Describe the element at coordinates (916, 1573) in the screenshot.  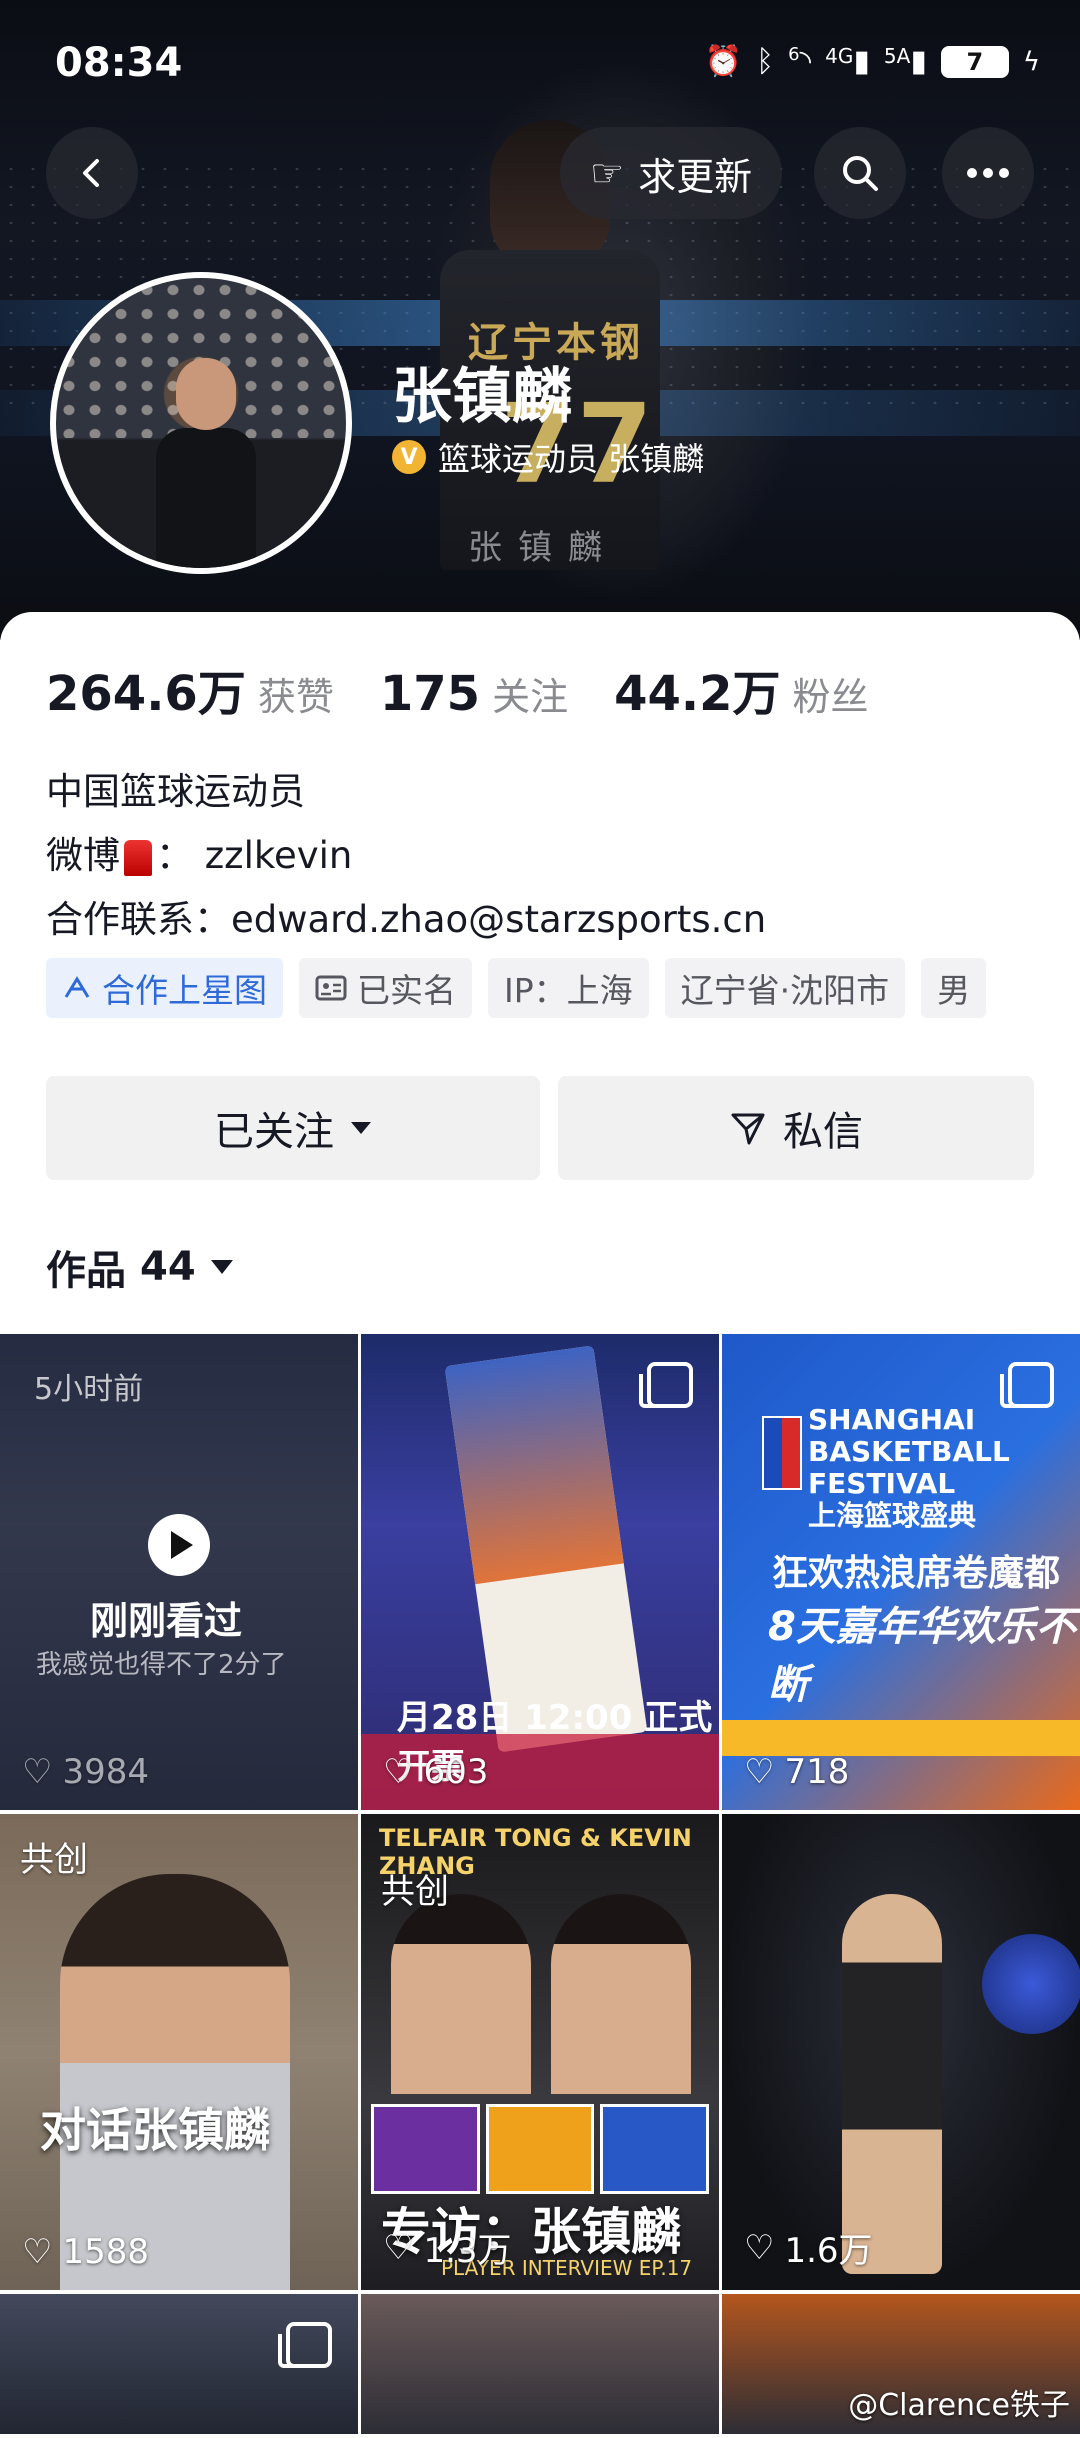
I see `promo-line-1: 狂欢热浪席卷魔都` at that location.